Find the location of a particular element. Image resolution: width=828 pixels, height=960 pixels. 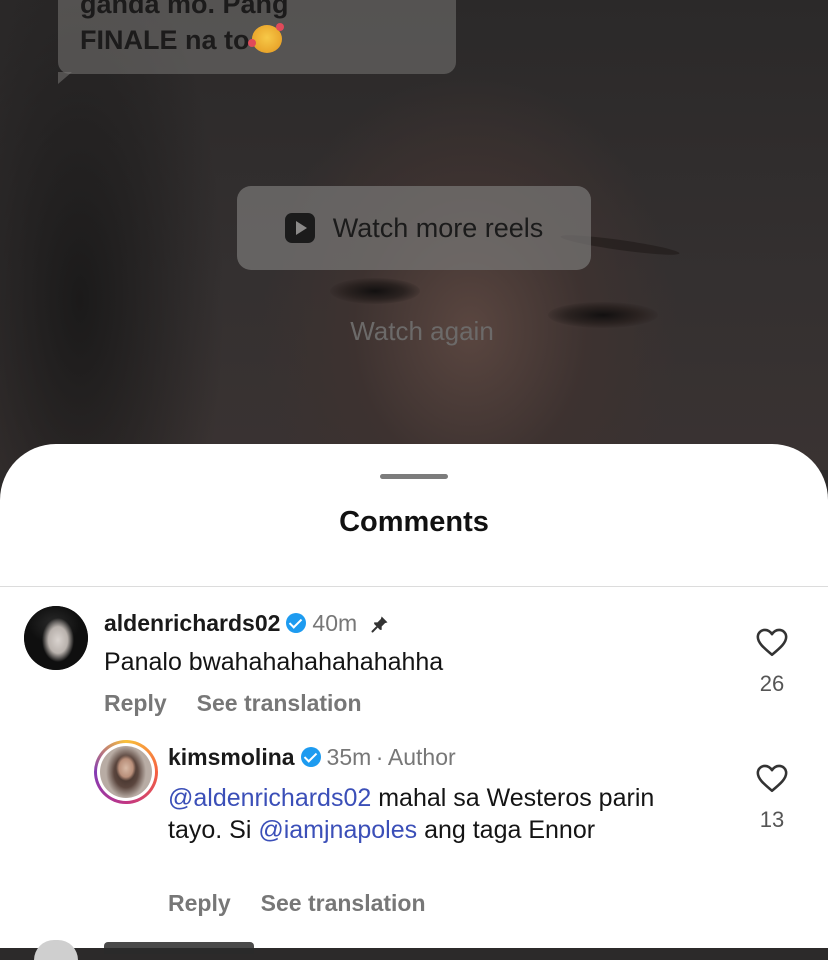

watch-more-reels-label: Watch more reels is located at coordinates (438, 227).